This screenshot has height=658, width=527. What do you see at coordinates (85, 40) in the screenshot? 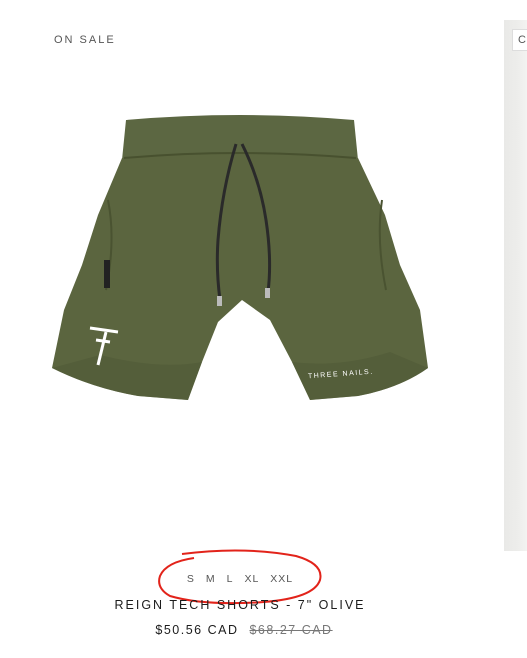
I see `sale-badge: ON SALE` at bounding box center [85, 40].